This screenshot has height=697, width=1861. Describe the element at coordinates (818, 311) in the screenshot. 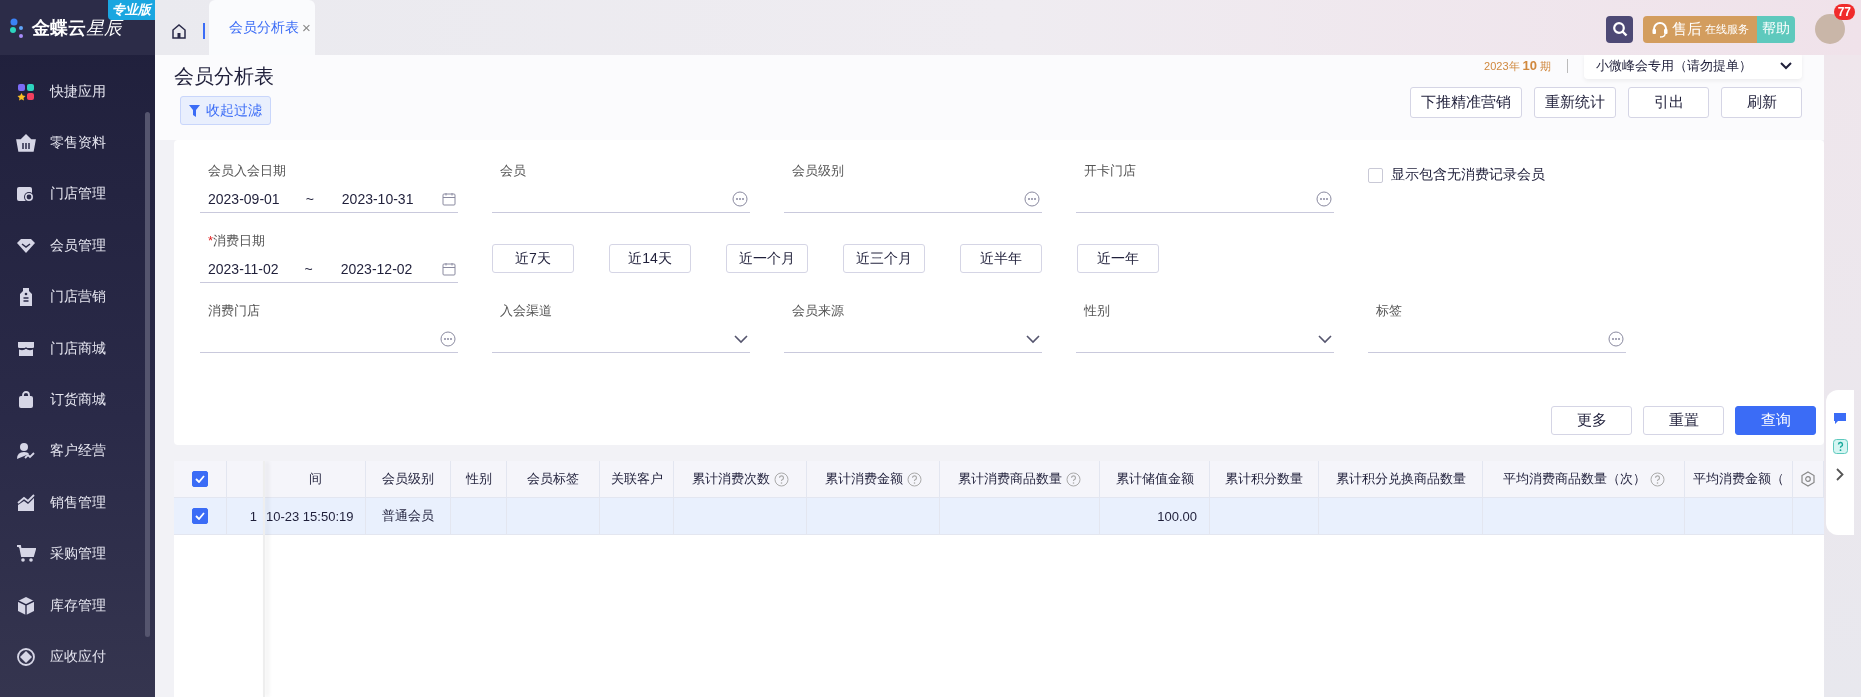

I see `field-label: 会员来源` at that location.